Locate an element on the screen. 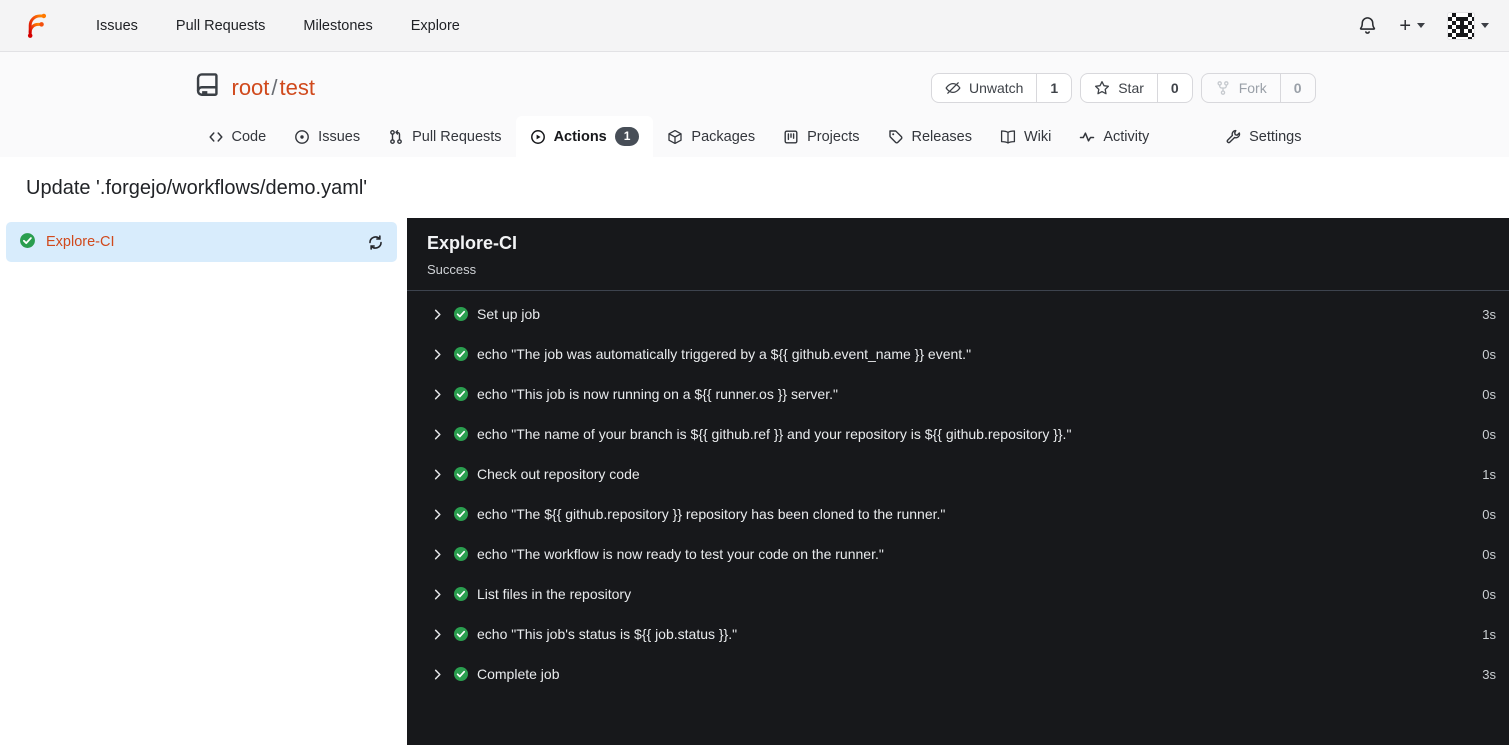  rerun-job-button is located at coordinates (375, 242).